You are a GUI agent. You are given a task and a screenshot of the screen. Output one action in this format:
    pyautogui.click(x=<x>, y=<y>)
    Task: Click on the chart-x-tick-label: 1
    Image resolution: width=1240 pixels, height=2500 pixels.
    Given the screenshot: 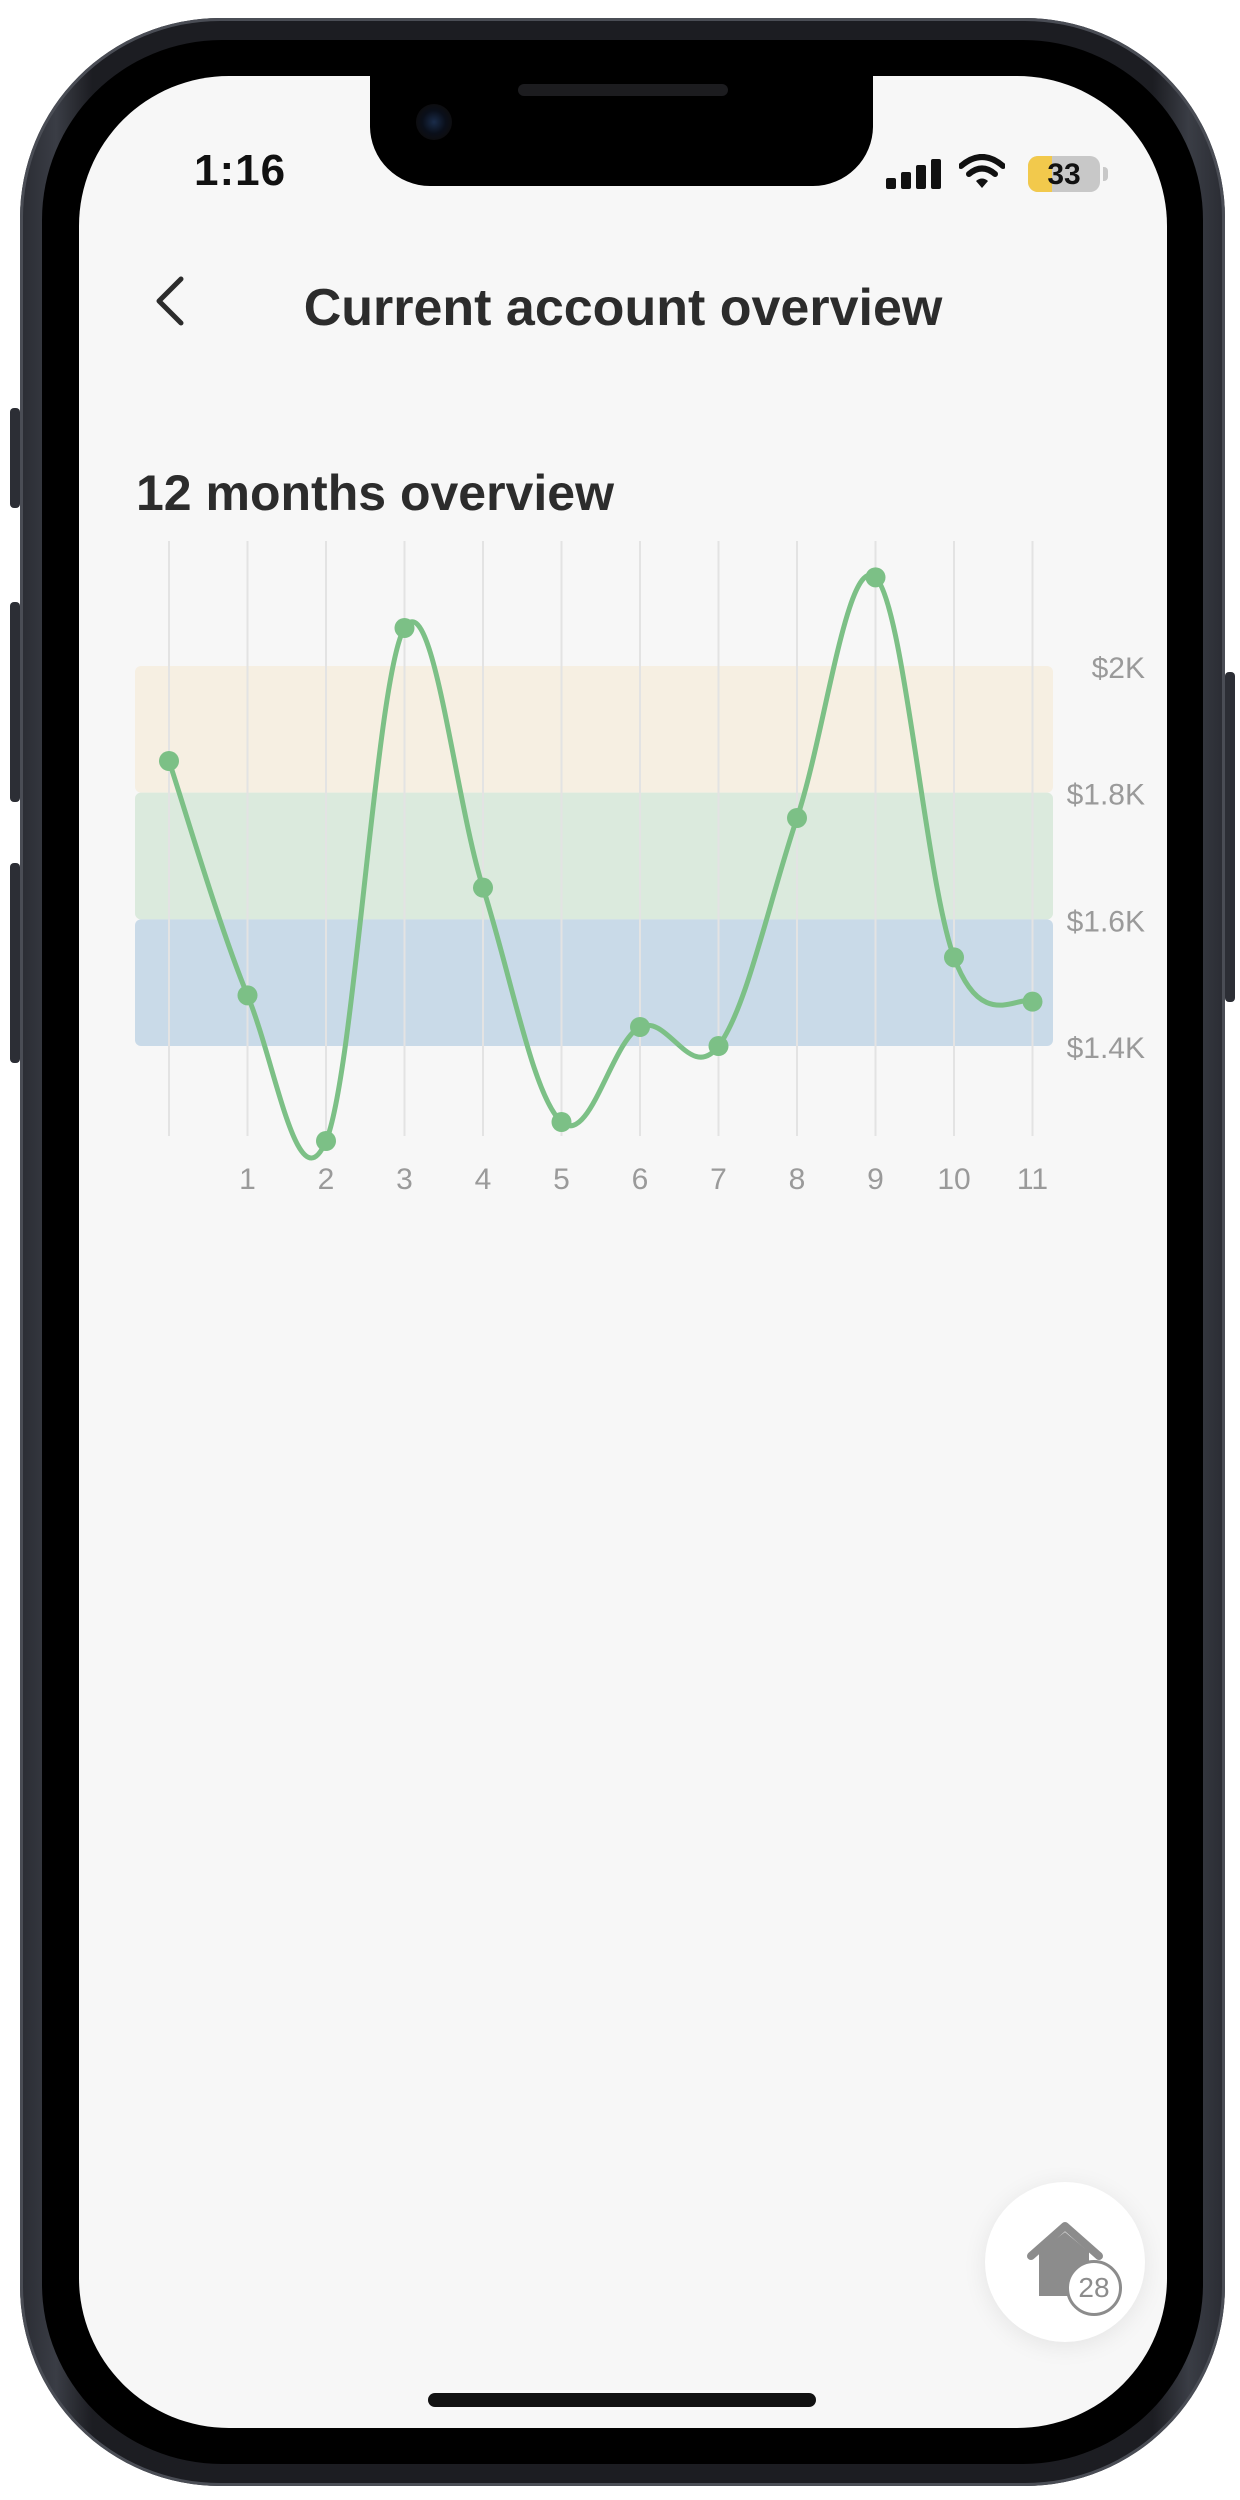 What is the action you would take?
    pyautogui.click(x=247, y=1179)
    